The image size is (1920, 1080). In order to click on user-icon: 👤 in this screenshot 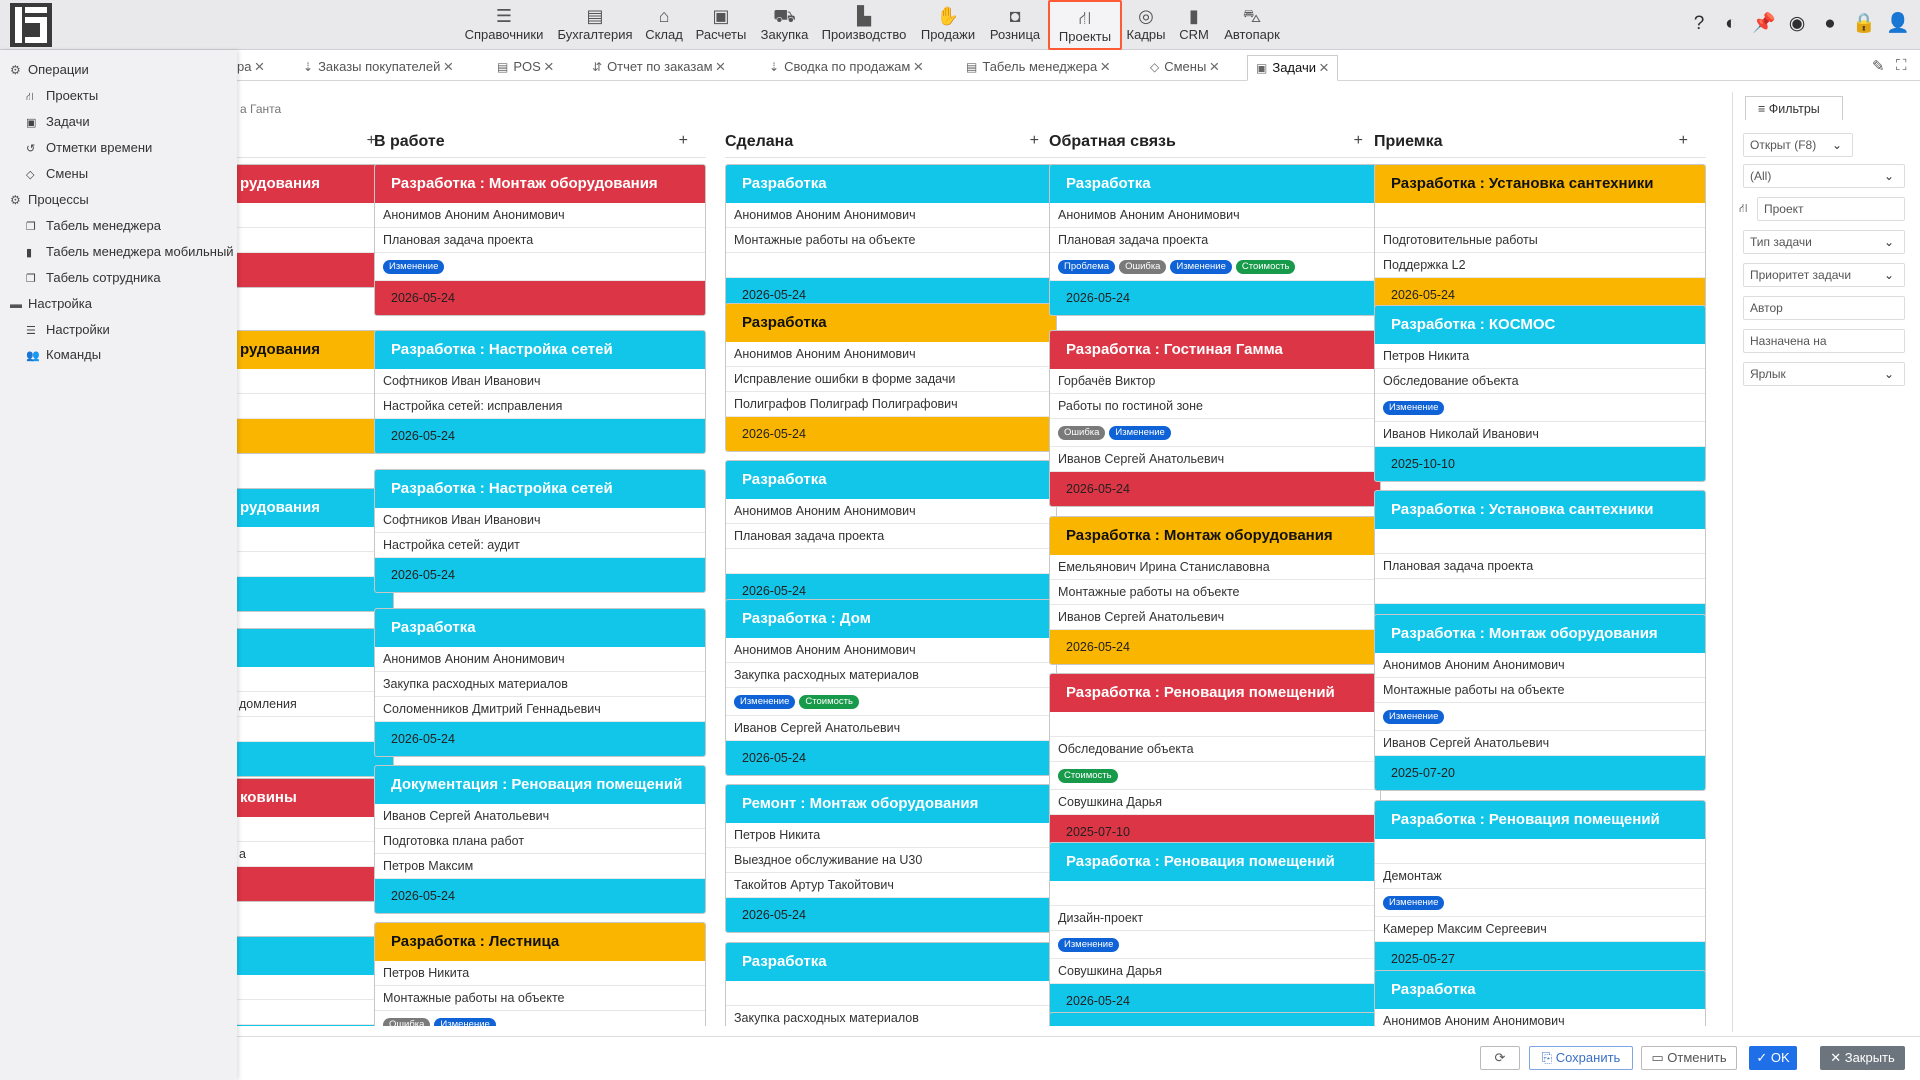, I will do `click(1898, 24)`.